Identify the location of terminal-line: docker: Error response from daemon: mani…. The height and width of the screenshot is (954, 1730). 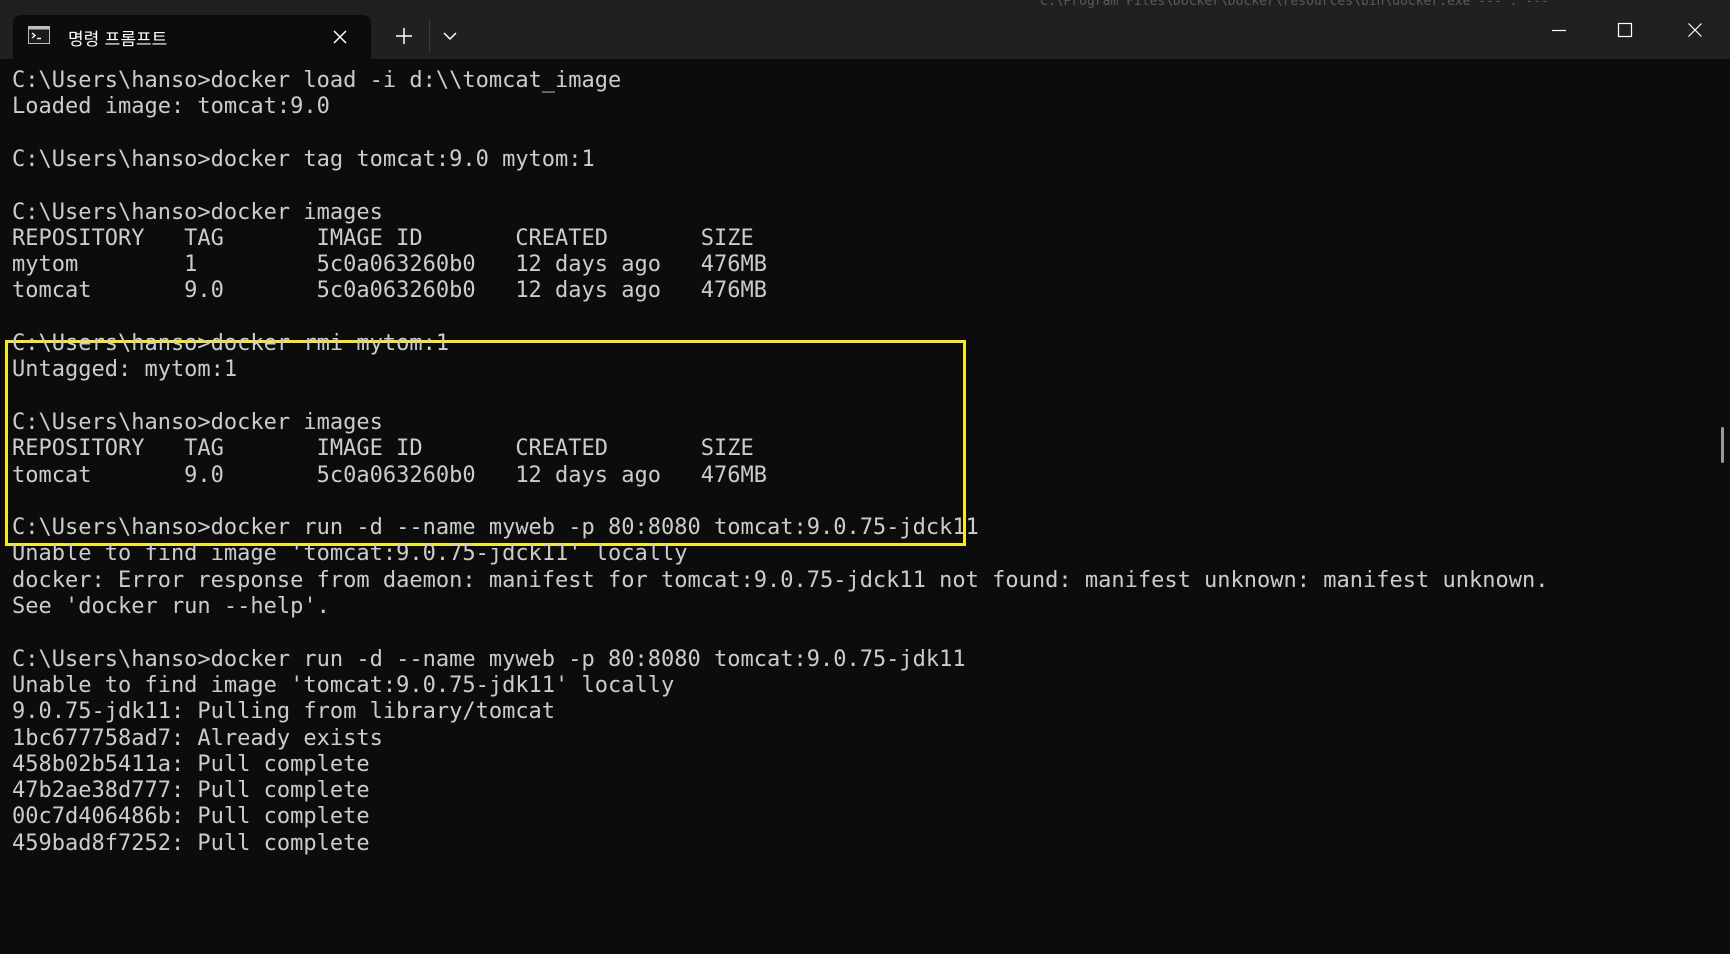
(780, 580).